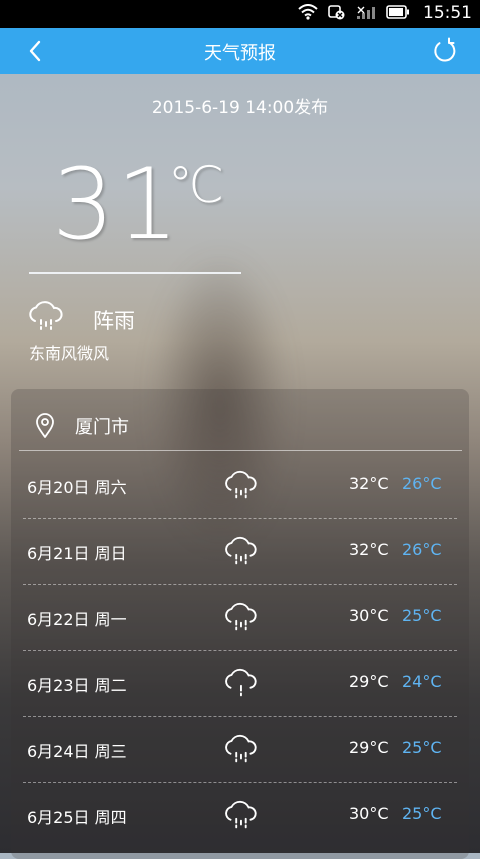 The height and width of the screenshot is (859, 480). I want to click on battery-icon, so click(397, 12).